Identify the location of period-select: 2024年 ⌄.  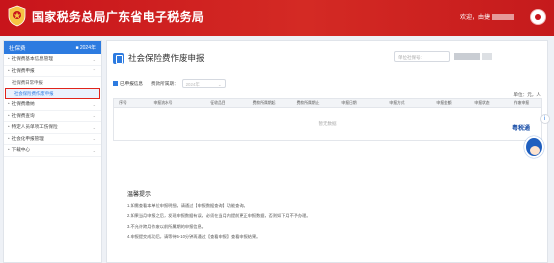
(203, 83).